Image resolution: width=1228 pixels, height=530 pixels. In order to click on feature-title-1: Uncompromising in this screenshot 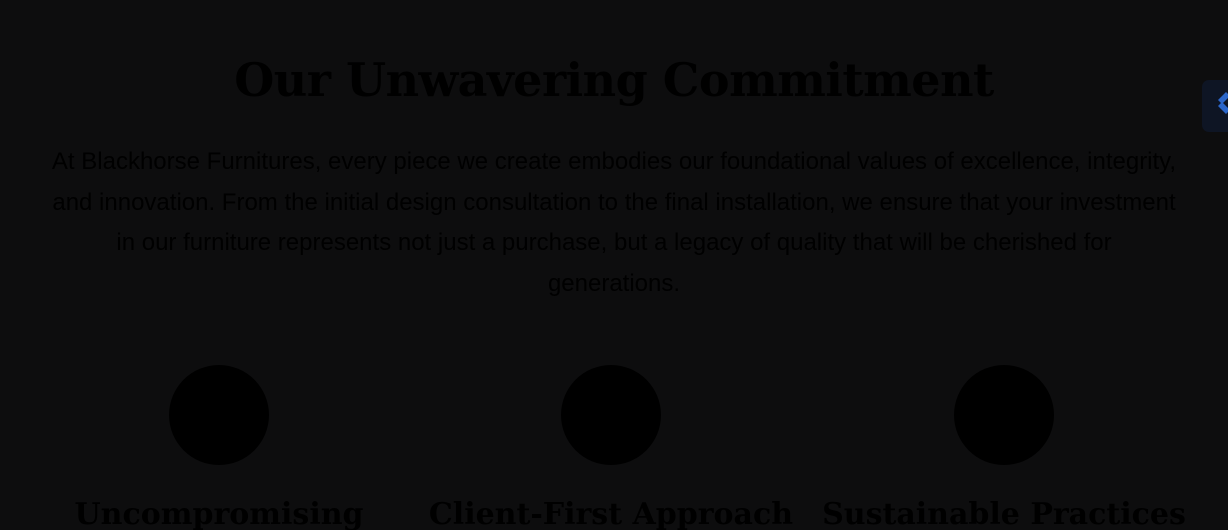, I will do `click(219, 513)`.